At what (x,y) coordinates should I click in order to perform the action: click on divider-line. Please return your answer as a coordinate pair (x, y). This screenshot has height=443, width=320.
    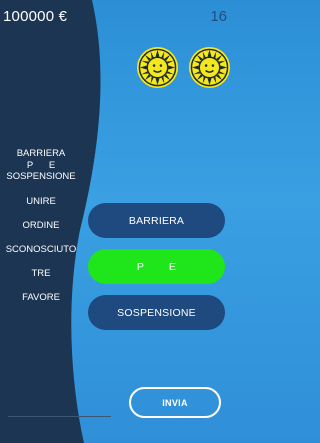
    Looking at the image, I should click on (59, 416).